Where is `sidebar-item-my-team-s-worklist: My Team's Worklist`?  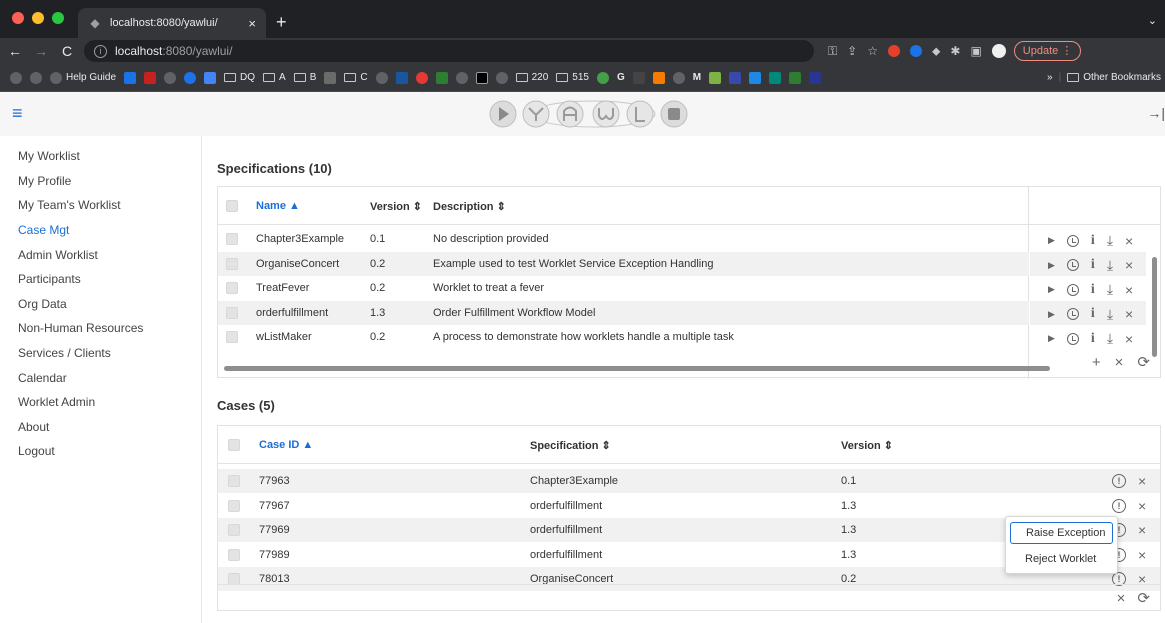
sidebar-item-my-team-s-worklist: My Team's Worklist is located at coordinates (100, 205).